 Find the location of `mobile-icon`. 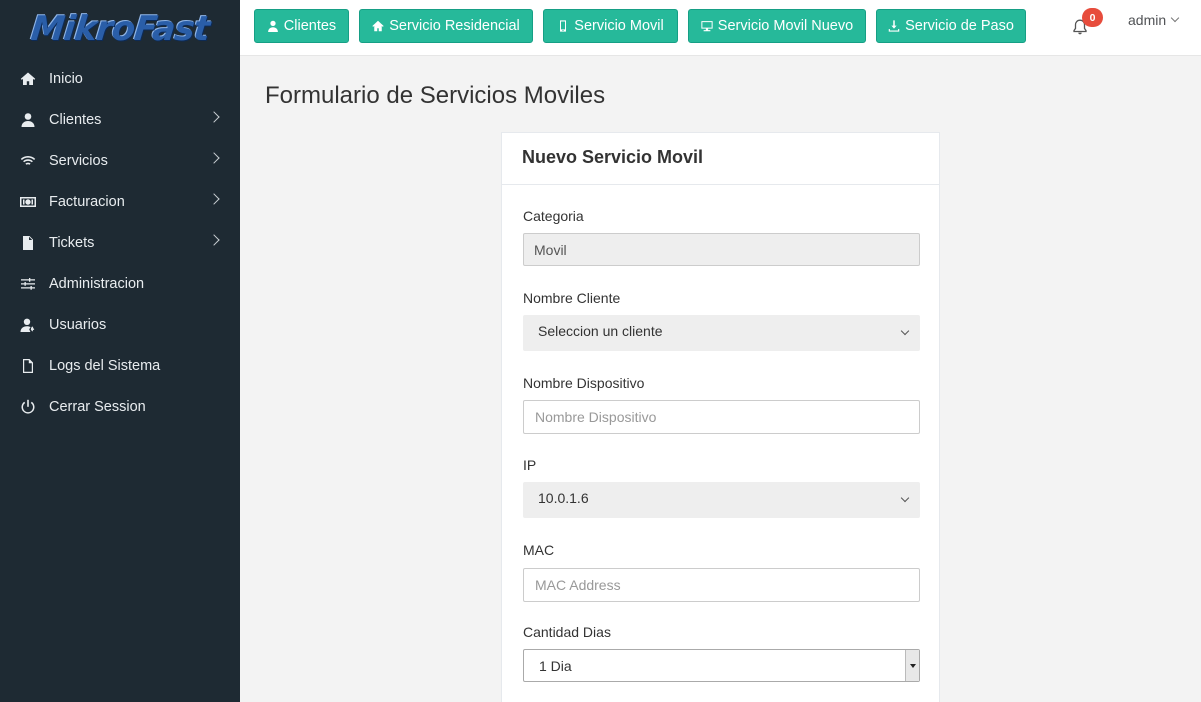

mobile-icon is located at coordinates (563, 26).